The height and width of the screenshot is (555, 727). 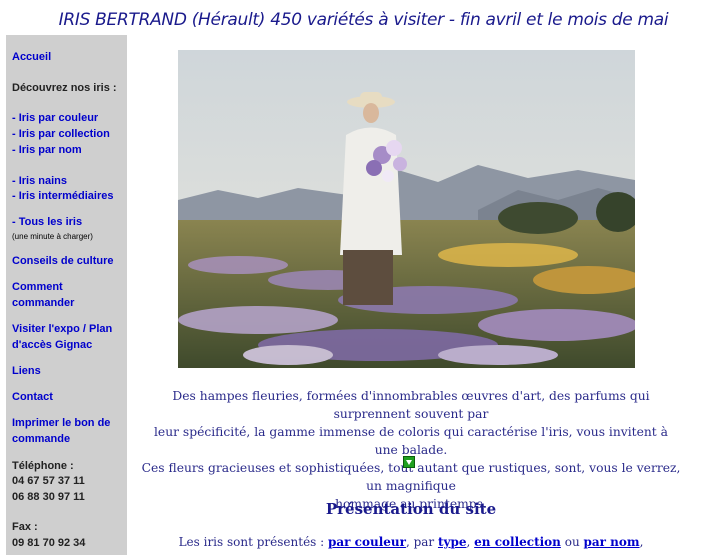 What do you see at coordinates (52, 345) in the screenshot?
I see `nav-visiter-expo-line2: d'accès Gignac` at bounding box center [52, 345].